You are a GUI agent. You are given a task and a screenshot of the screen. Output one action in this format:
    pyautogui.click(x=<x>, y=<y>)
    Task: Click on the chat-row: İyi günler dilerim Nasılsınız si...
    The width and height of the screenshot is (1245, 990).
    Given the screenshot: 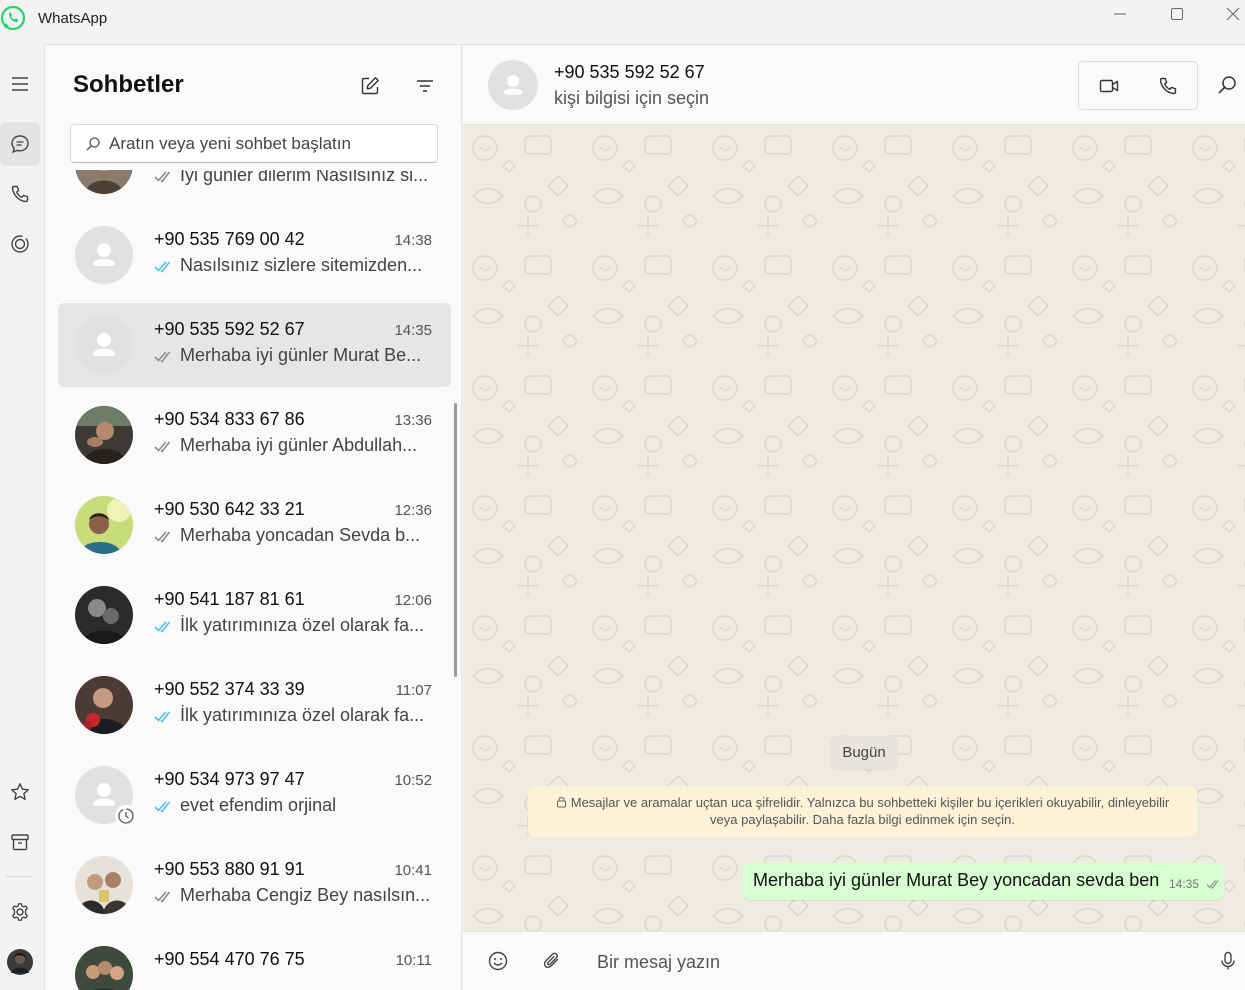 What is the action you would take?
    pyautogui.click(x=254, y=188)
    